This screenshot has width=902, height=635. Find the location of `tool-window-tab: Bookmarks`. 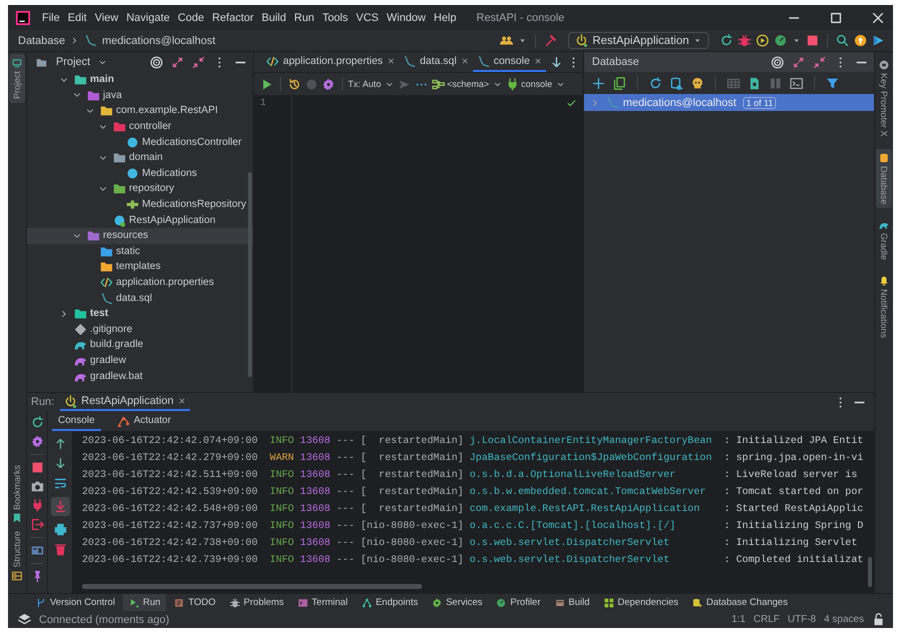

tool-window-tab: Bookmarks is located at coordinates (17, 494).